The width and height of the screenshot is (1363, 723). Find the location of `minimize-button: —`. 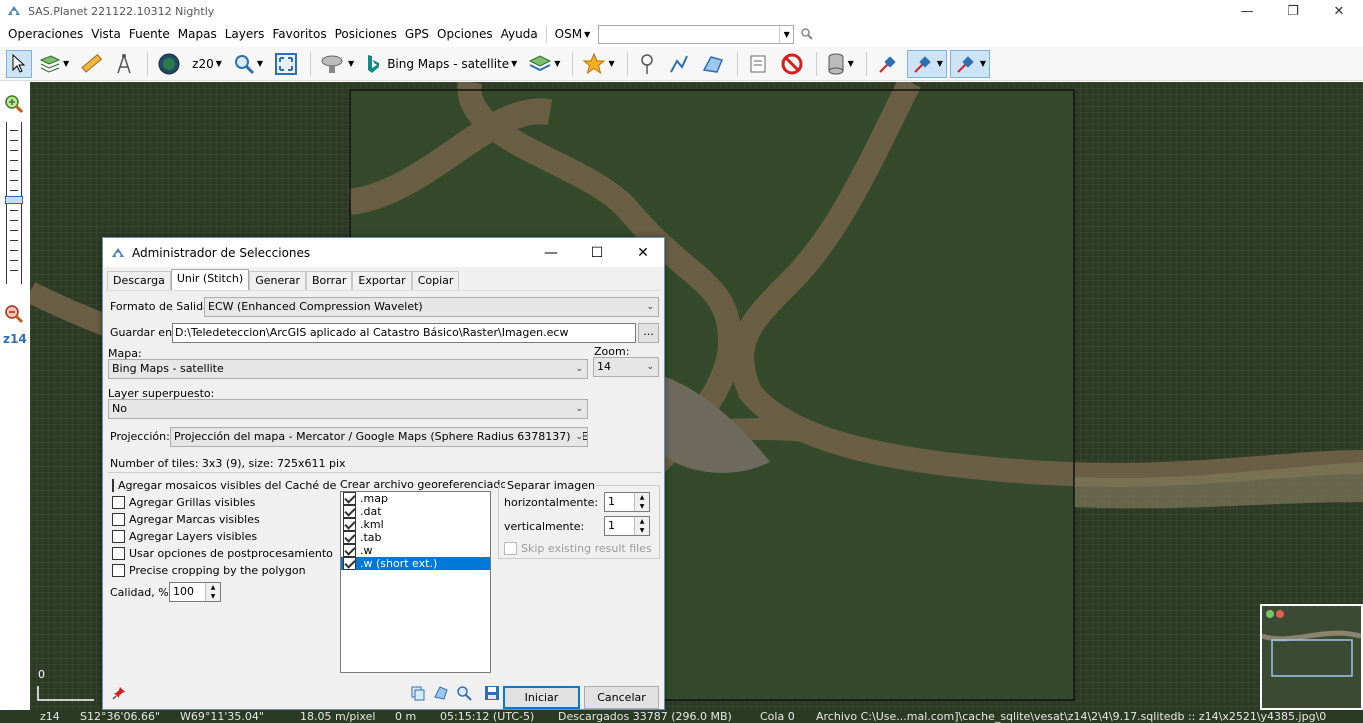

minimize-button: — is located at coordinates (1247, 11).